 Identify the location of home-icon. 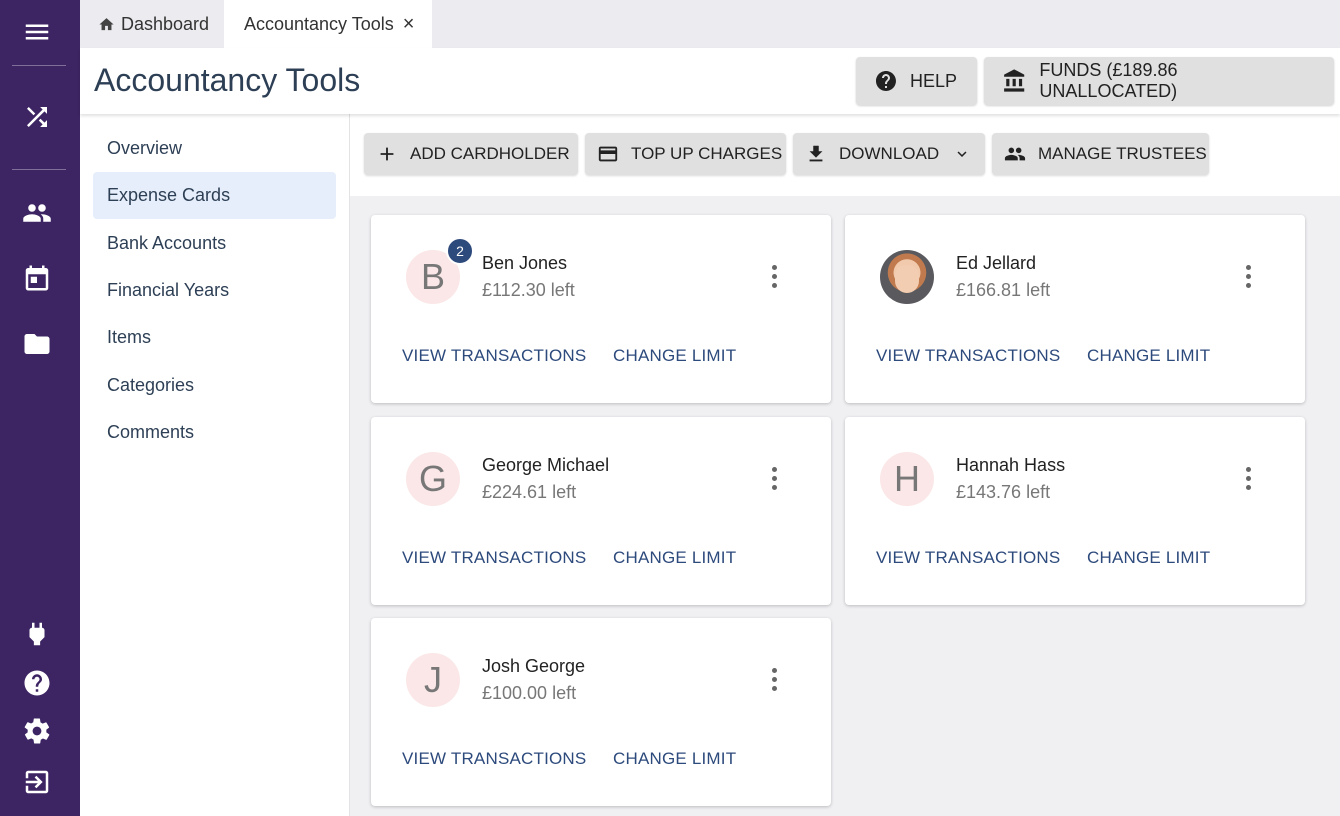
(106, 23).